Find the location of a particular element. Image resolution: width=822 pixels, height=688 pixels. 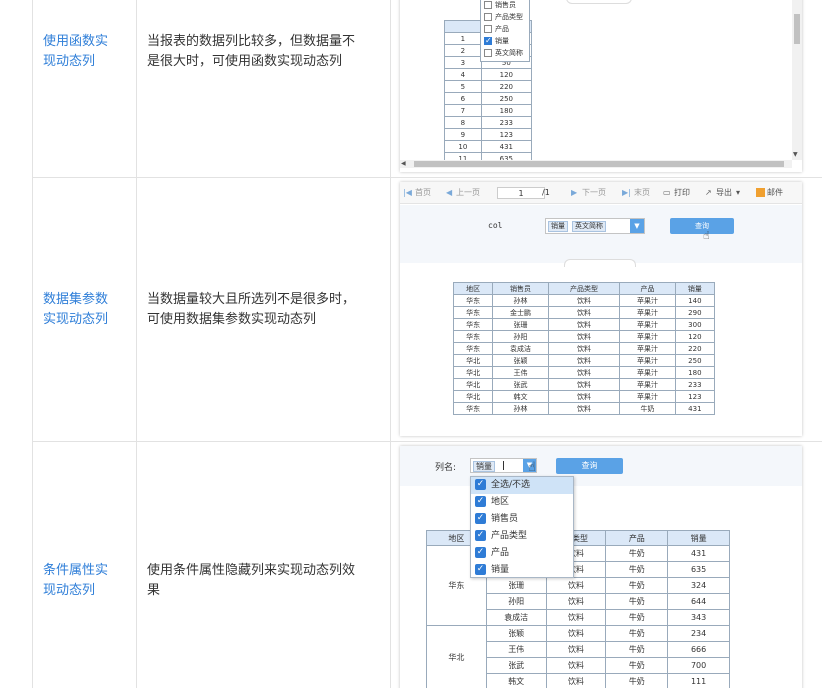

last-page-icon: ▶| is located at coordinates (626, 193).